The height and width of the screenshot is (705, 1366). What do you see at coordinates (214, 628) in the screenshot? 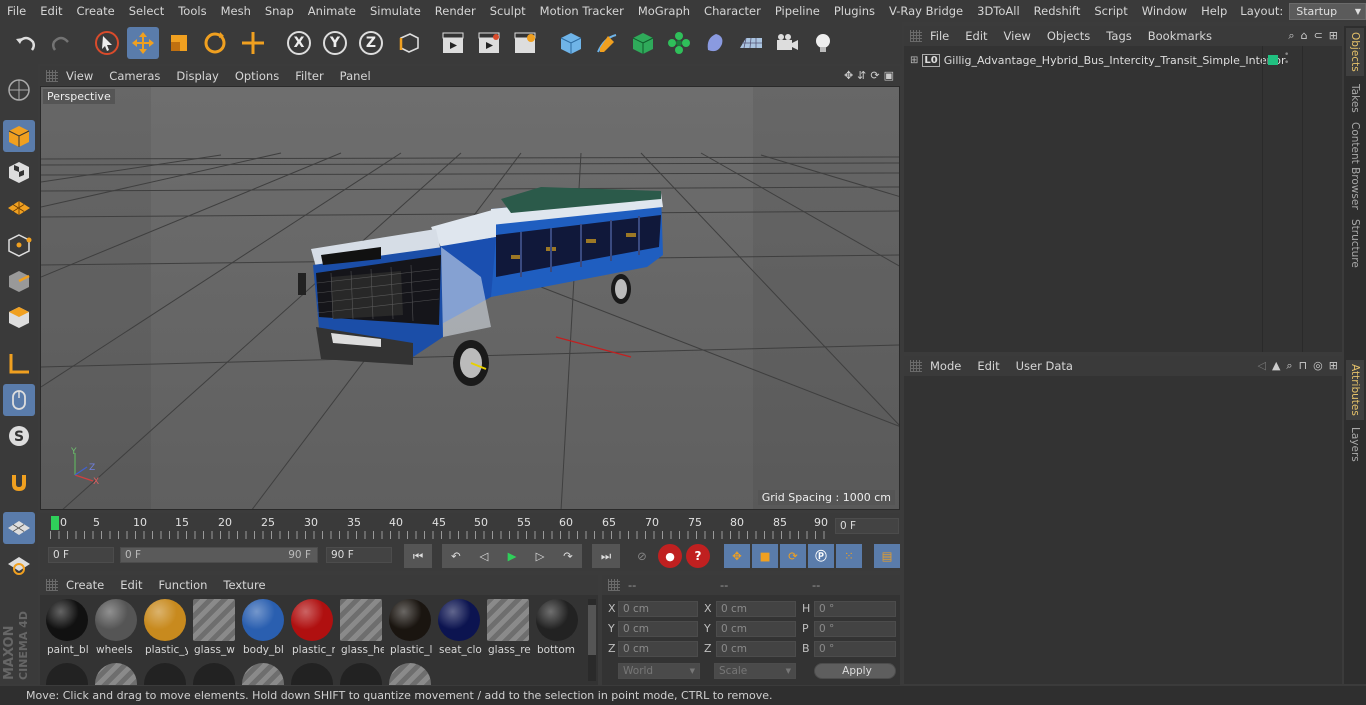
I see `material-swatch: glass_w` at bounding box center [214, 628].